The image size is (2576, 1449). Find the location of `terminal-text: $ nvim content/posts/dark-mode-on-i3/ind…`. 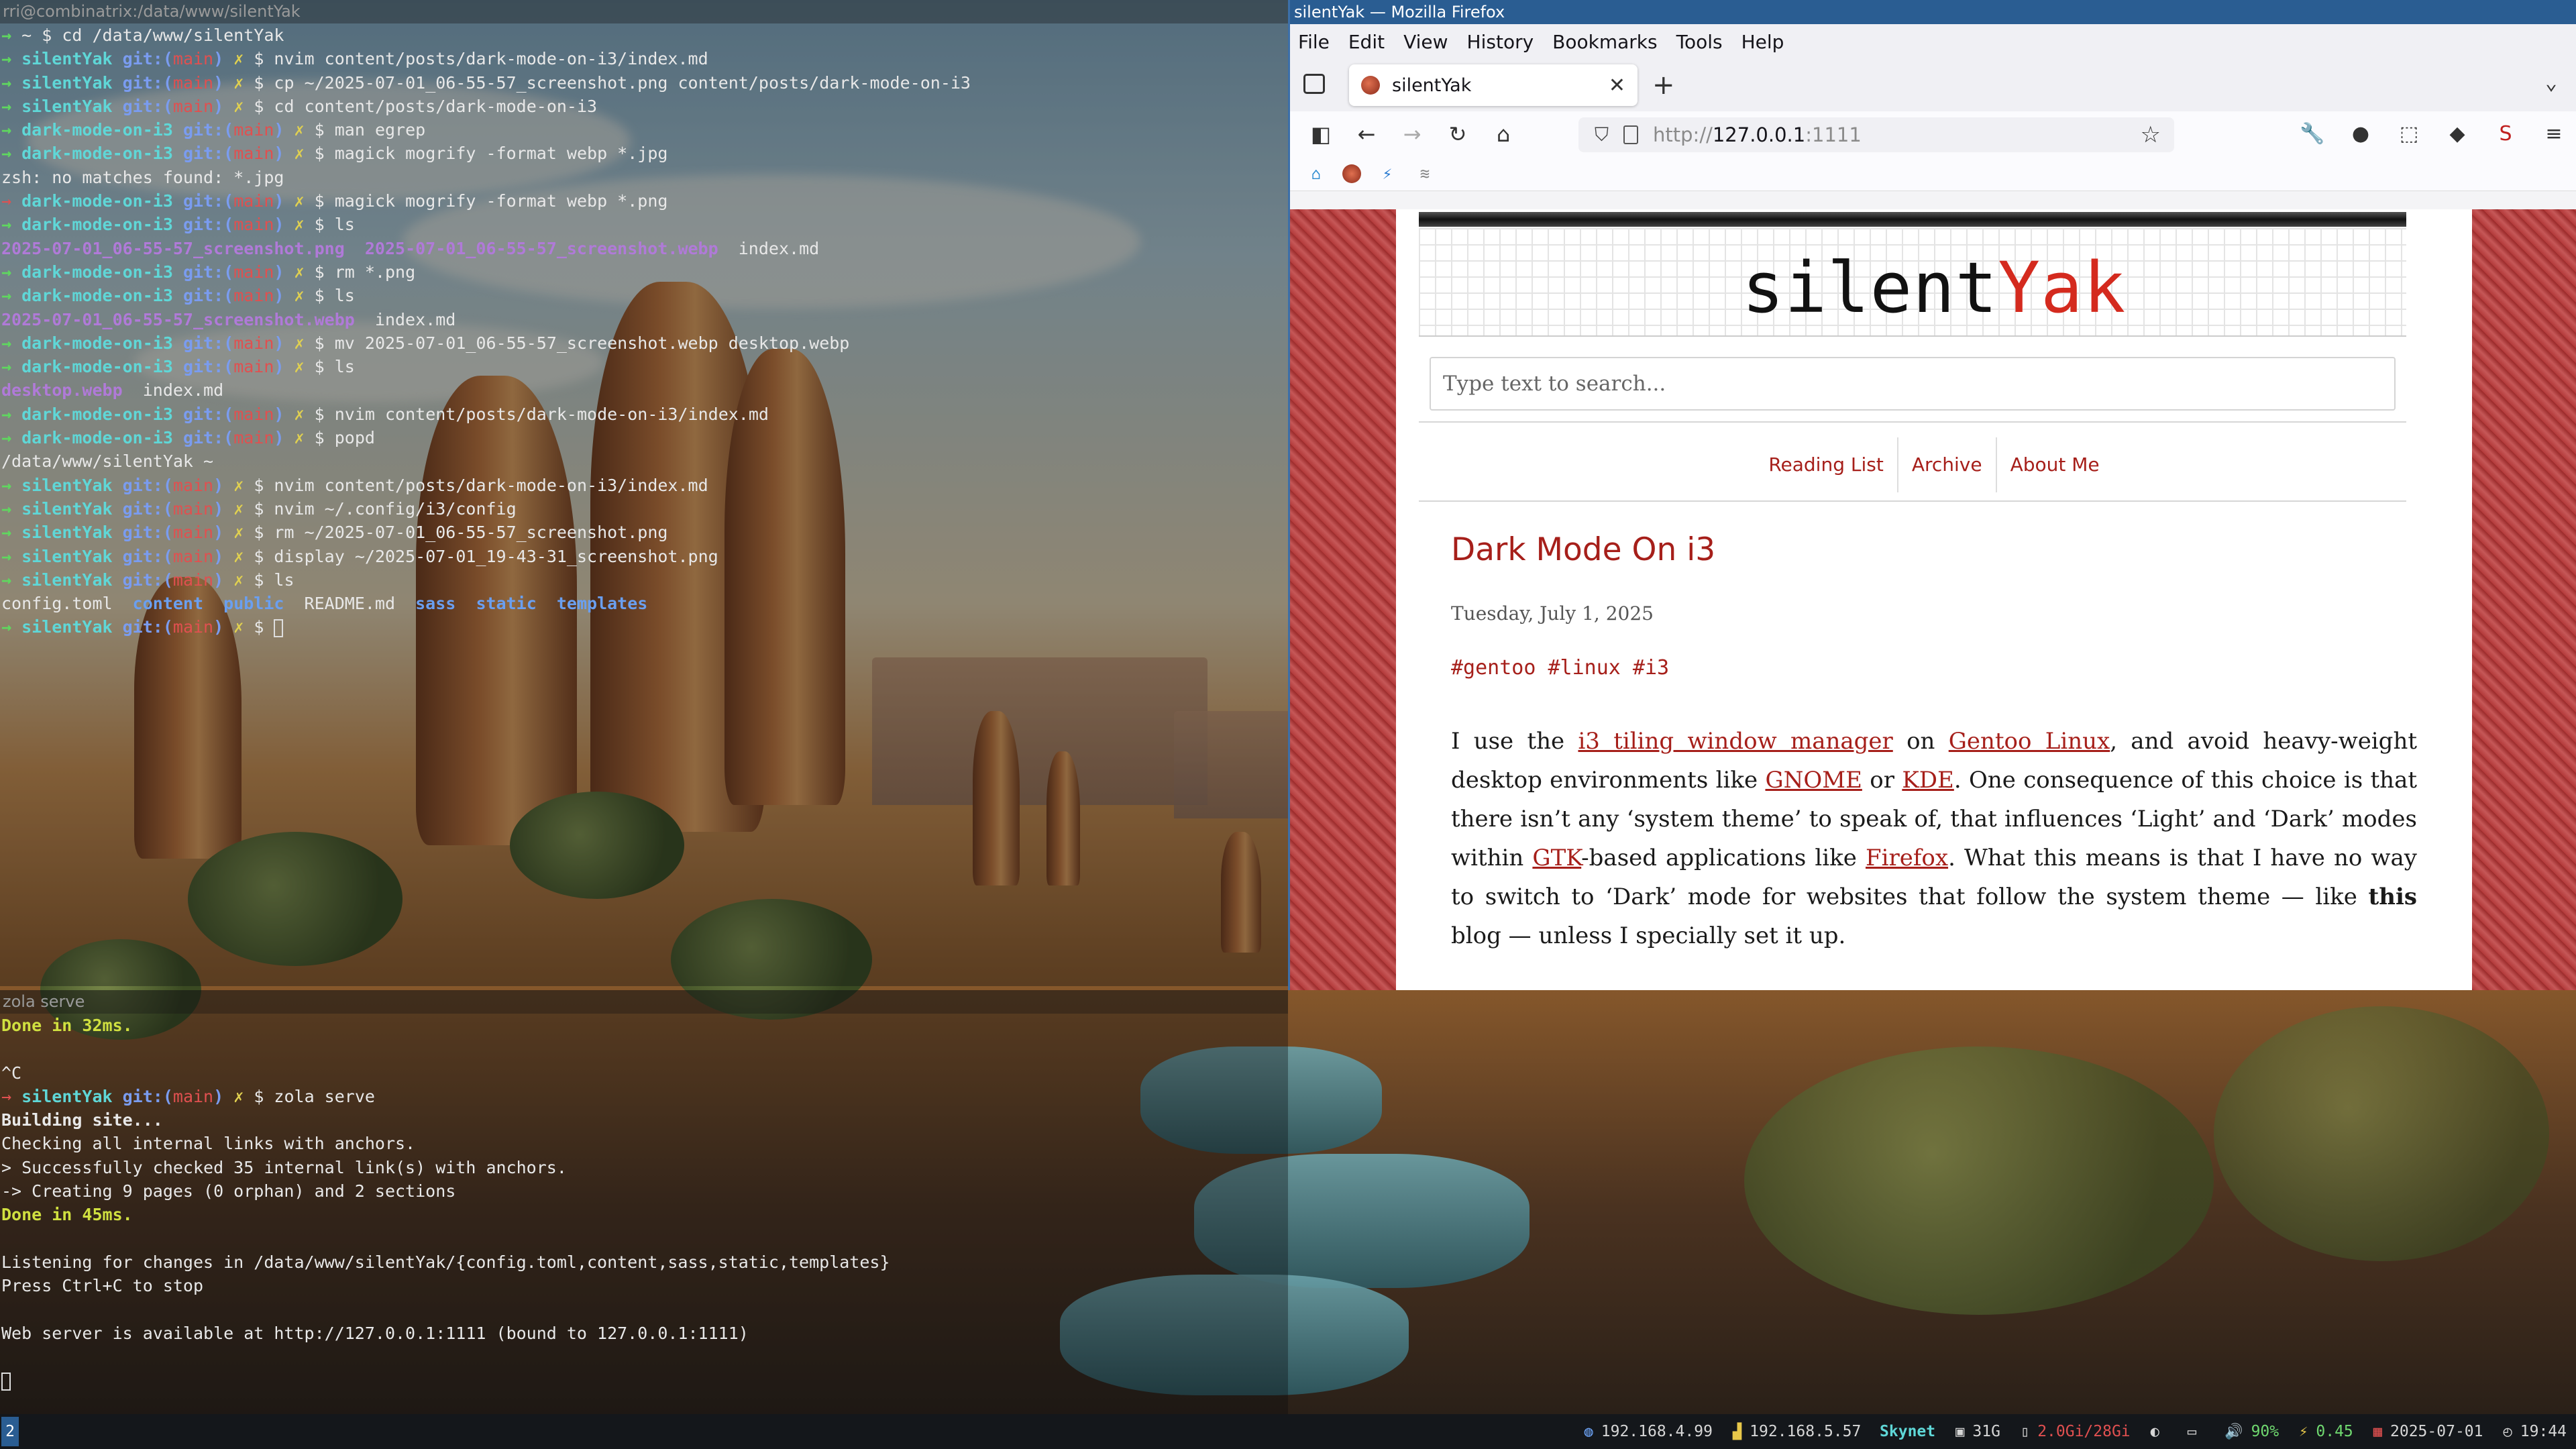

terminal-text: $ nvim content/posts/dark-mode-on-i3/ind… is located at coordinates (541, 414).